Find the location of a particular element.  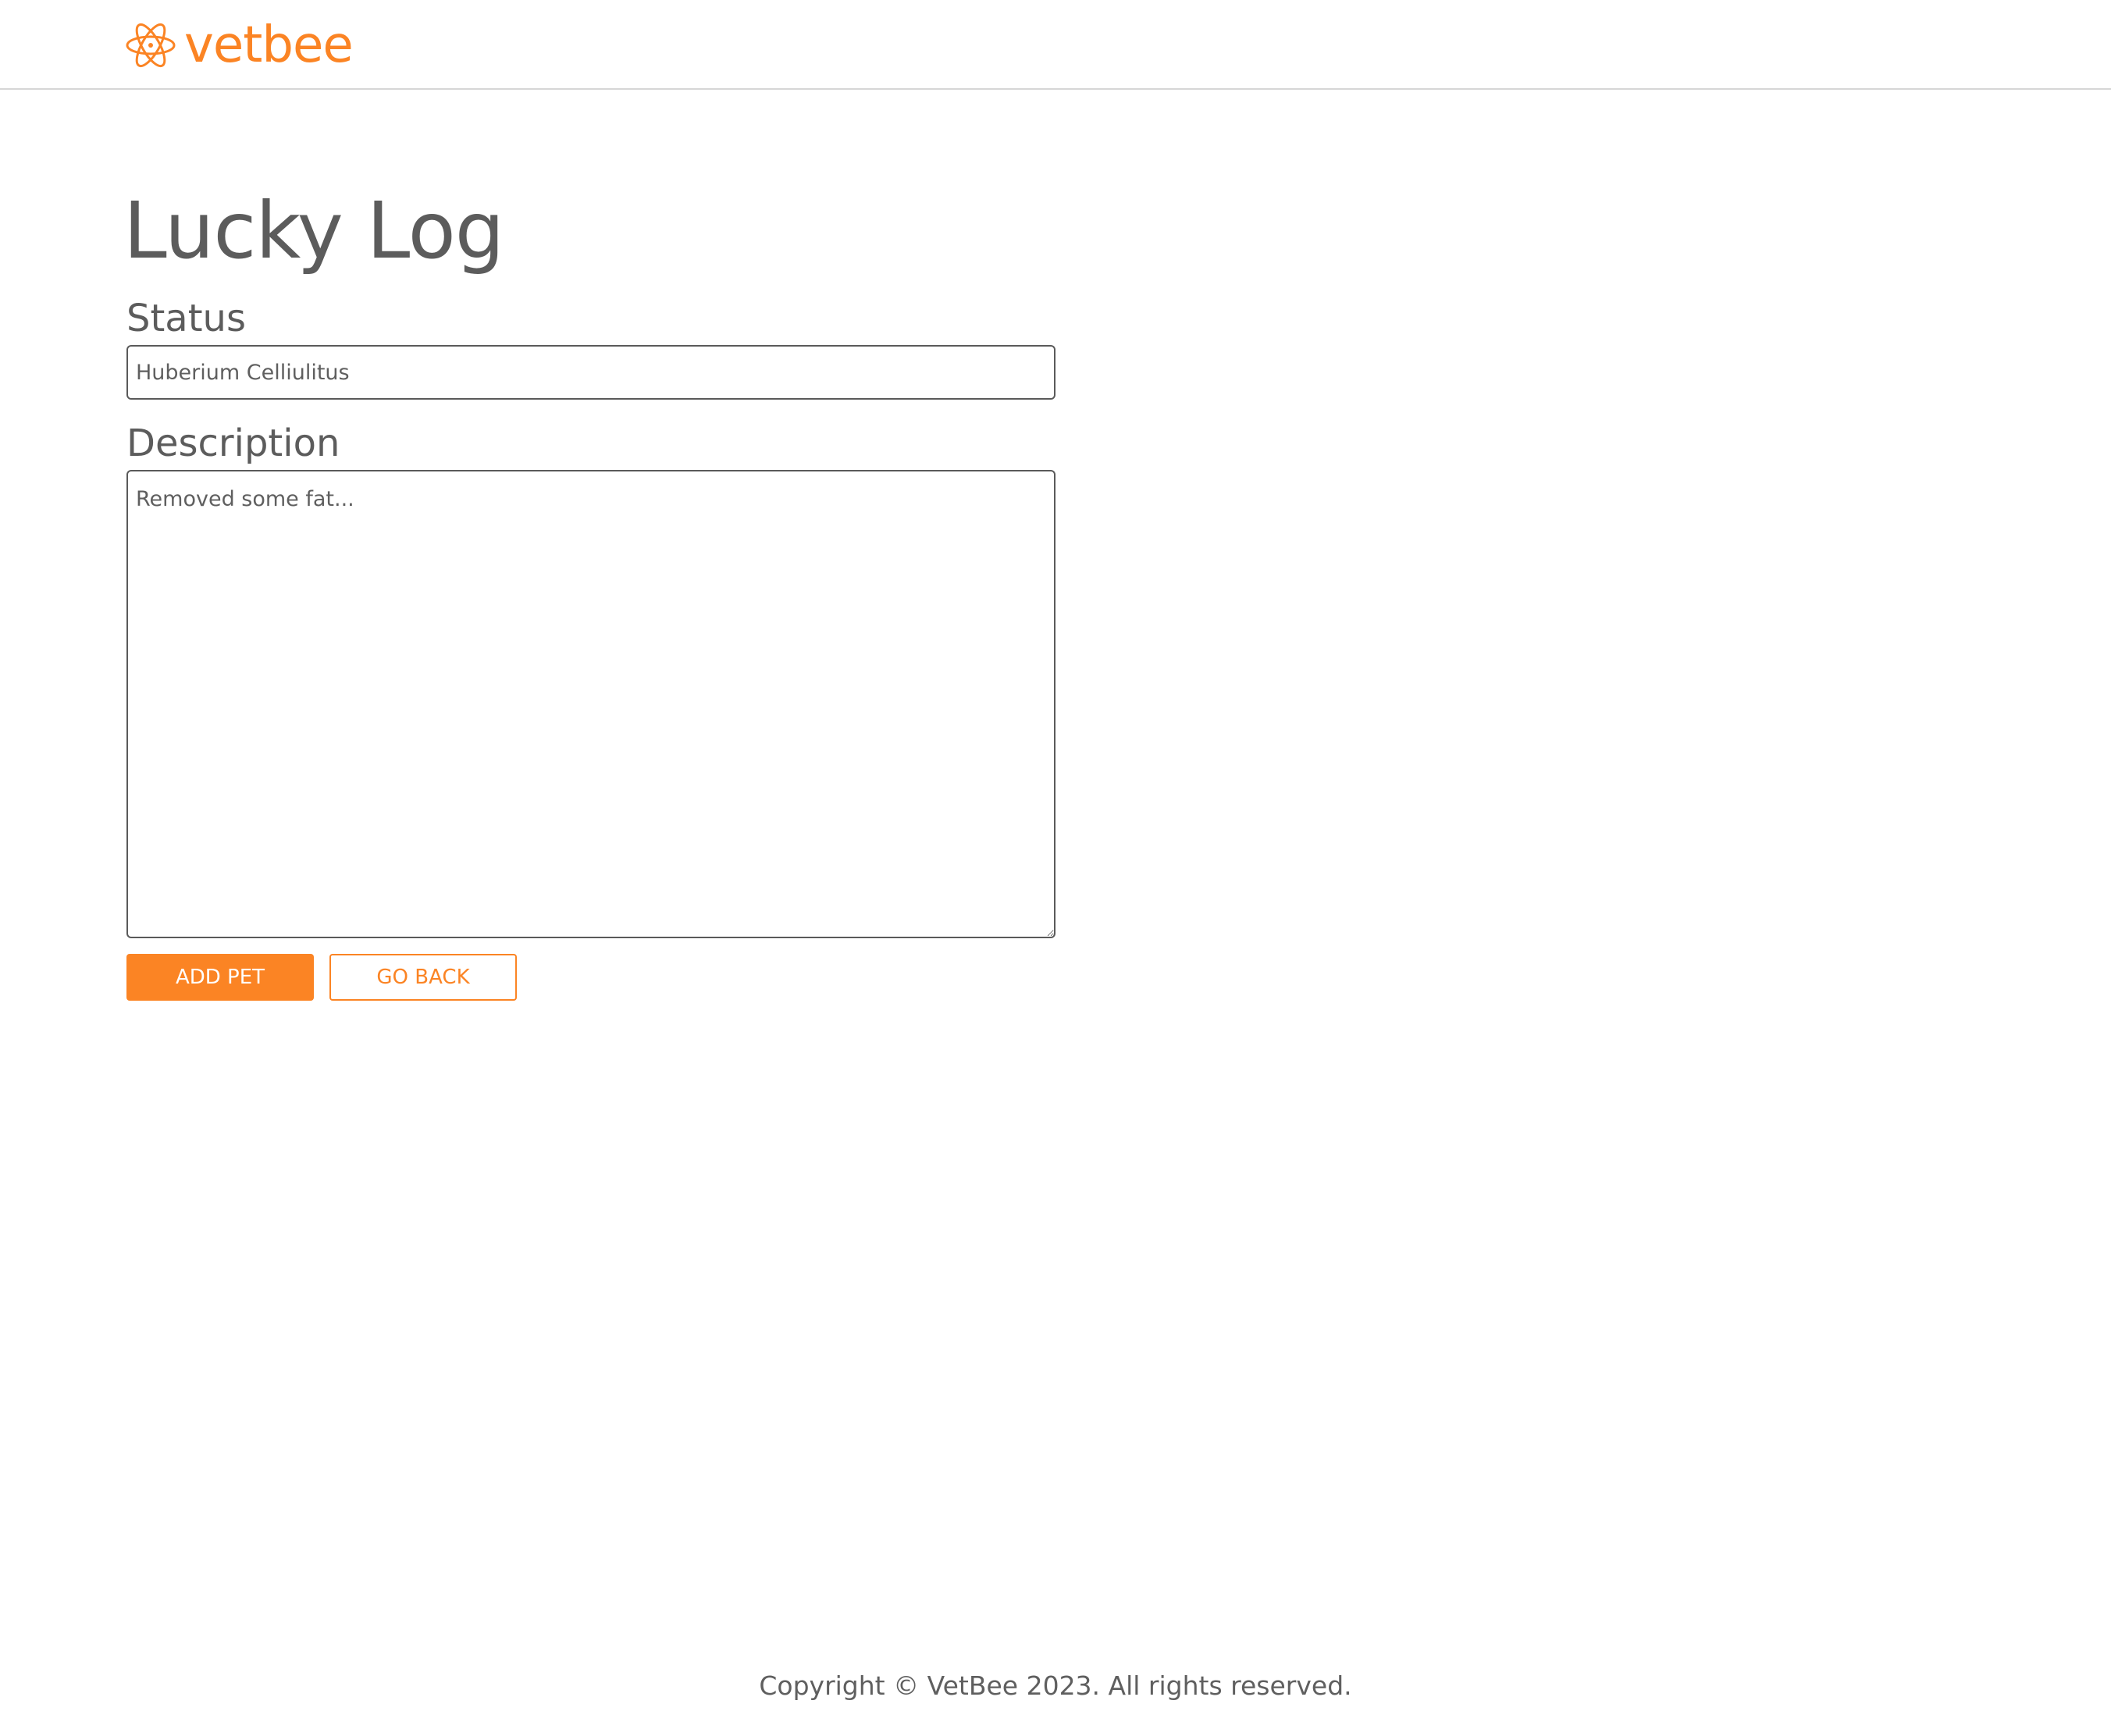

site-header: vetbee is located at coordinates (1055, 45).